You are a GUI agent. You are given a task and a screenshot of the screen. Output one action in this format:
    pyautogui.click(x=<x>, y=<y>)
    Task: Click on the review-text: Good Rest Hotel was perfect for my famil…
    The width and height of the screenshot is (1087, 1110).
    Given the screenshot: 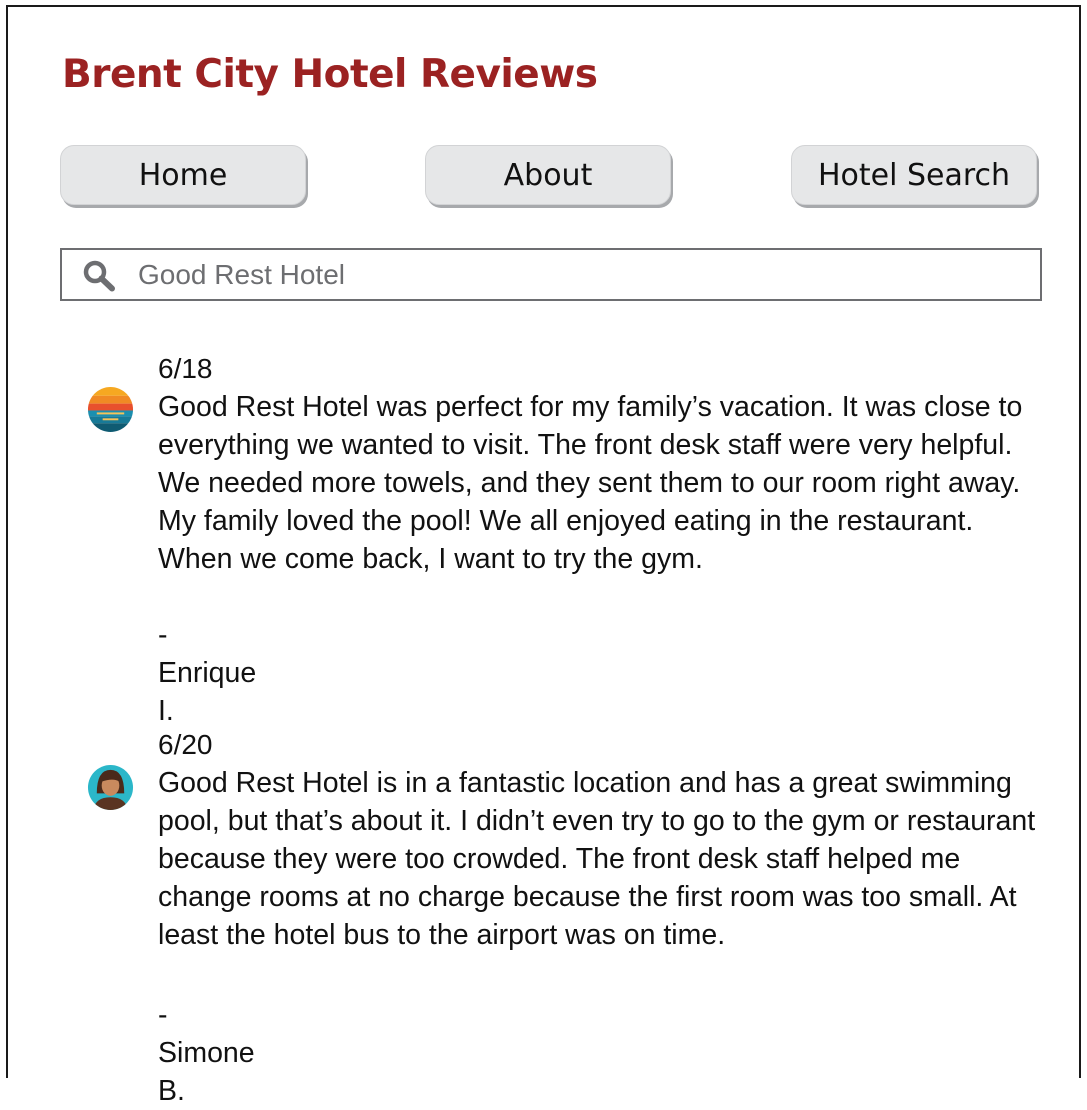 What is the action you would take?
    pyautogui.click(x=590, y=483)
    